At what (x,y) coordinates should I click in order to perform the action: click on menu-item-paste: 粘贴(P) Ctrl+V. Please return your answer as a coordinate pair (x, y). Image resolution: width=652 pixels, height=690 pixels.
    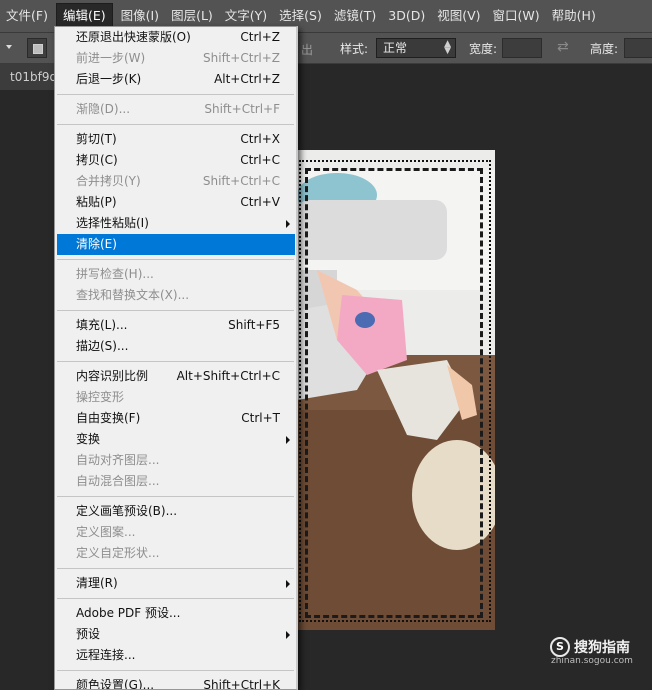
    Looking at the image, I should click on (175, 202).